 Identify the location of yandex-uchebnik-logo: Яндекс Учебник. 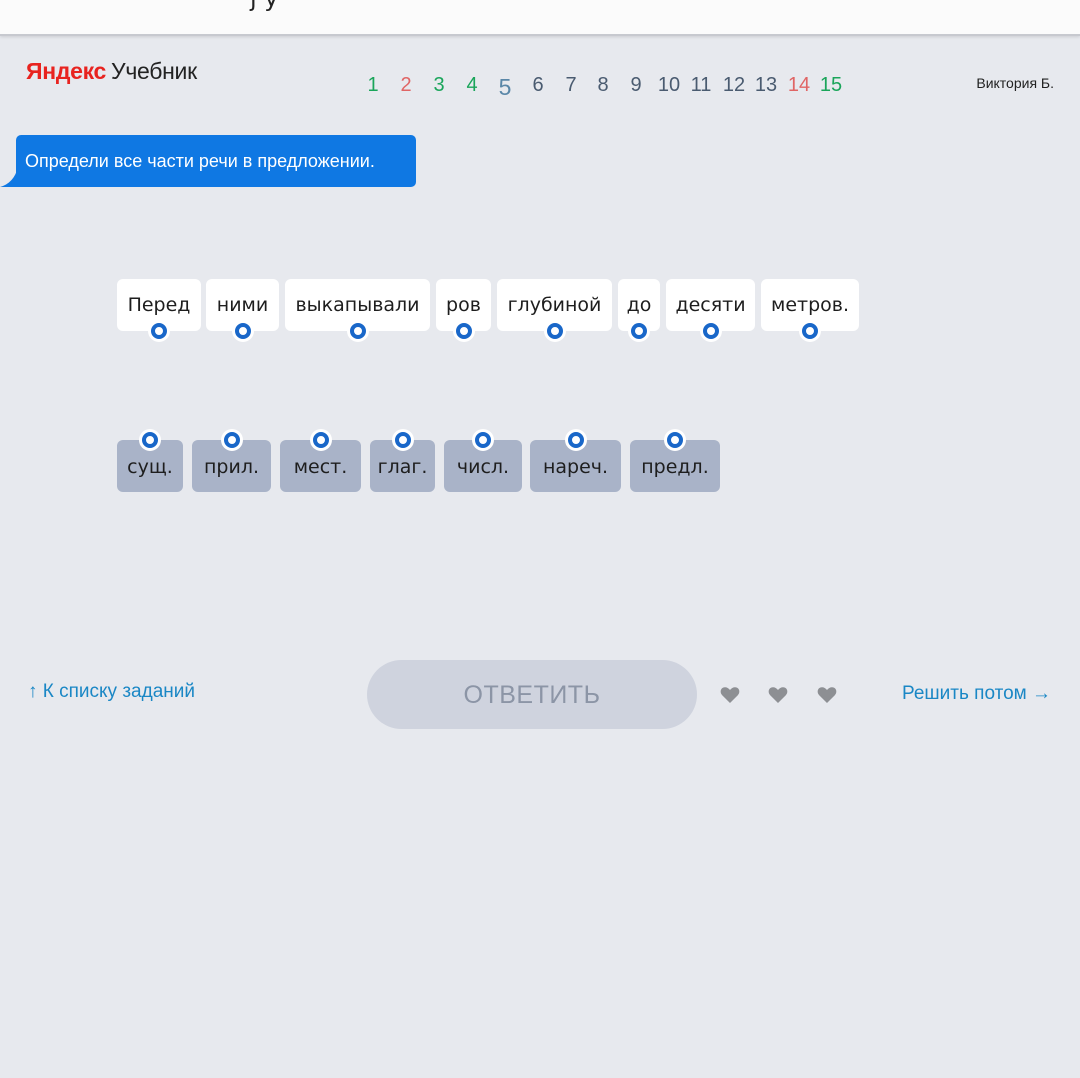
(111, 71).